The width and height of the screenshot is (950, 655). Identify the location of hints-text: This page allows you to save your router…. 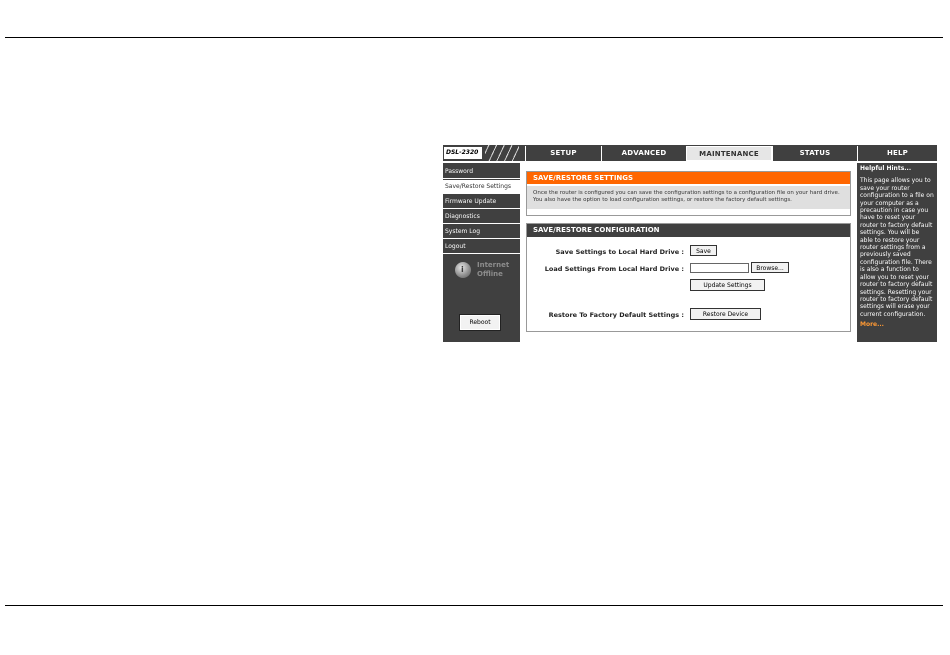
(897, 247).